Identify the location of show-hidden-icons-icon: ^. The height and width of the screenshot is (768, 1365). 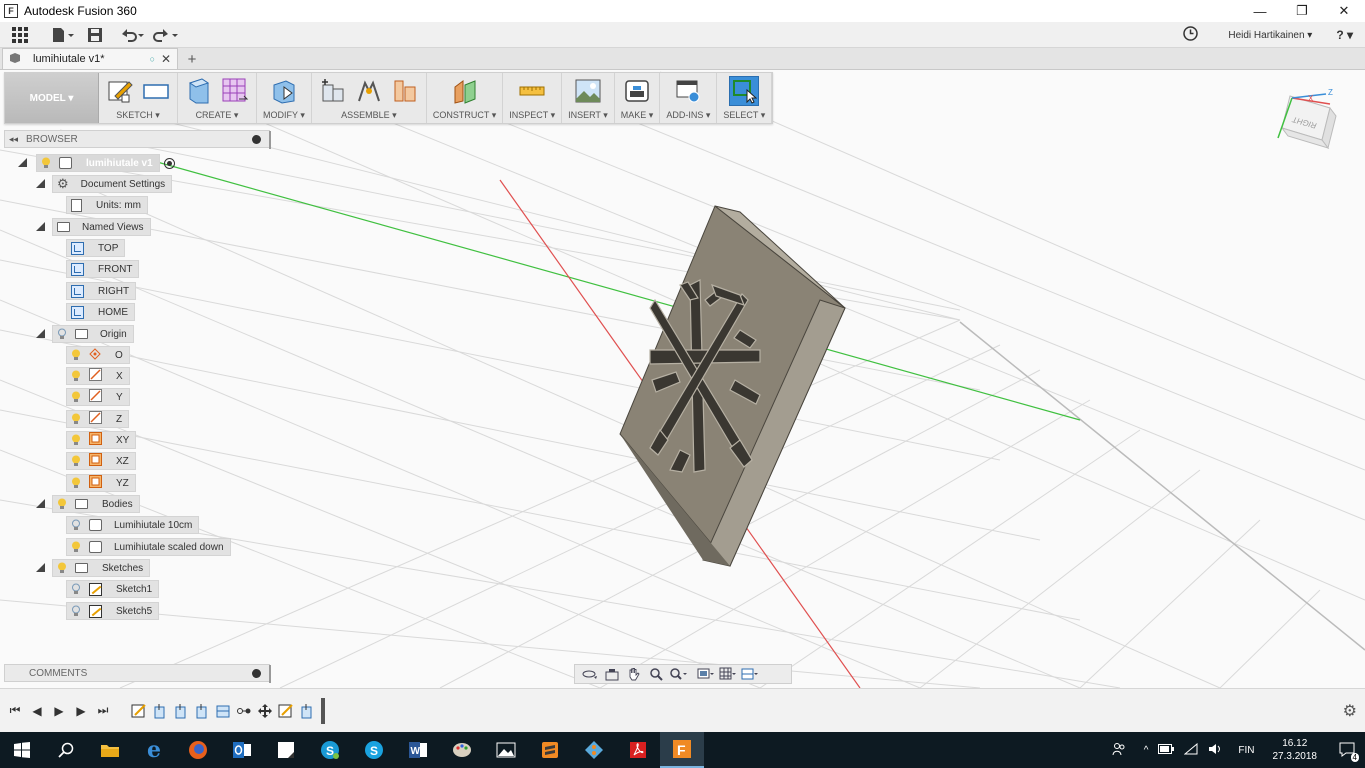
(1146, 750).